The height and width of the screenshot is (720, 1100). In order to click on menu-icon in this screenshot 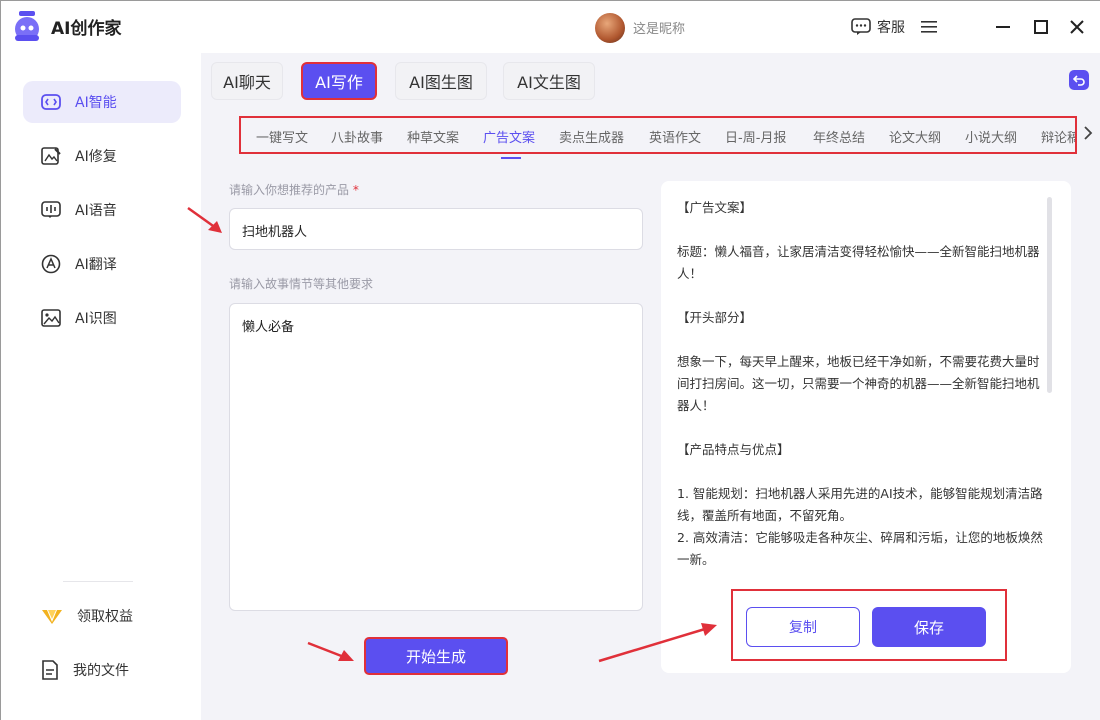, I will do `click(929, 27)`.